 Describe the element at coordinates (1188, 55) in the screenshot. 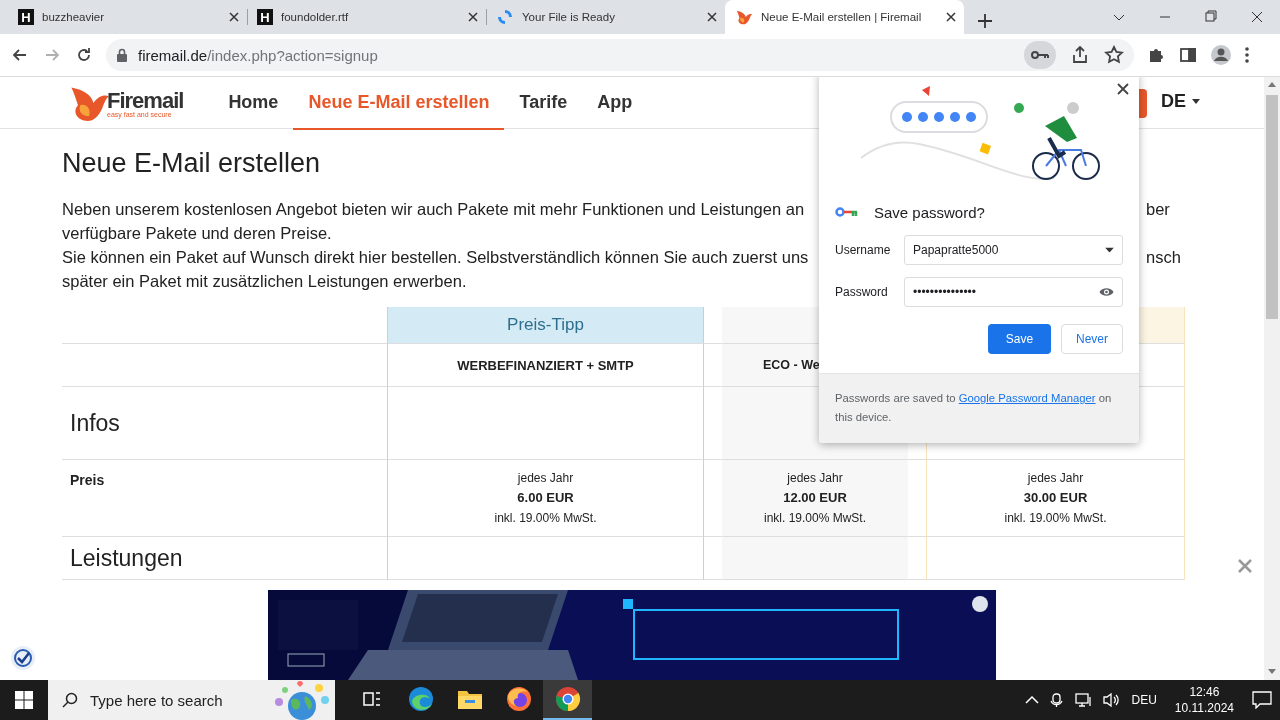

I see `side-panel-icon` at that location.